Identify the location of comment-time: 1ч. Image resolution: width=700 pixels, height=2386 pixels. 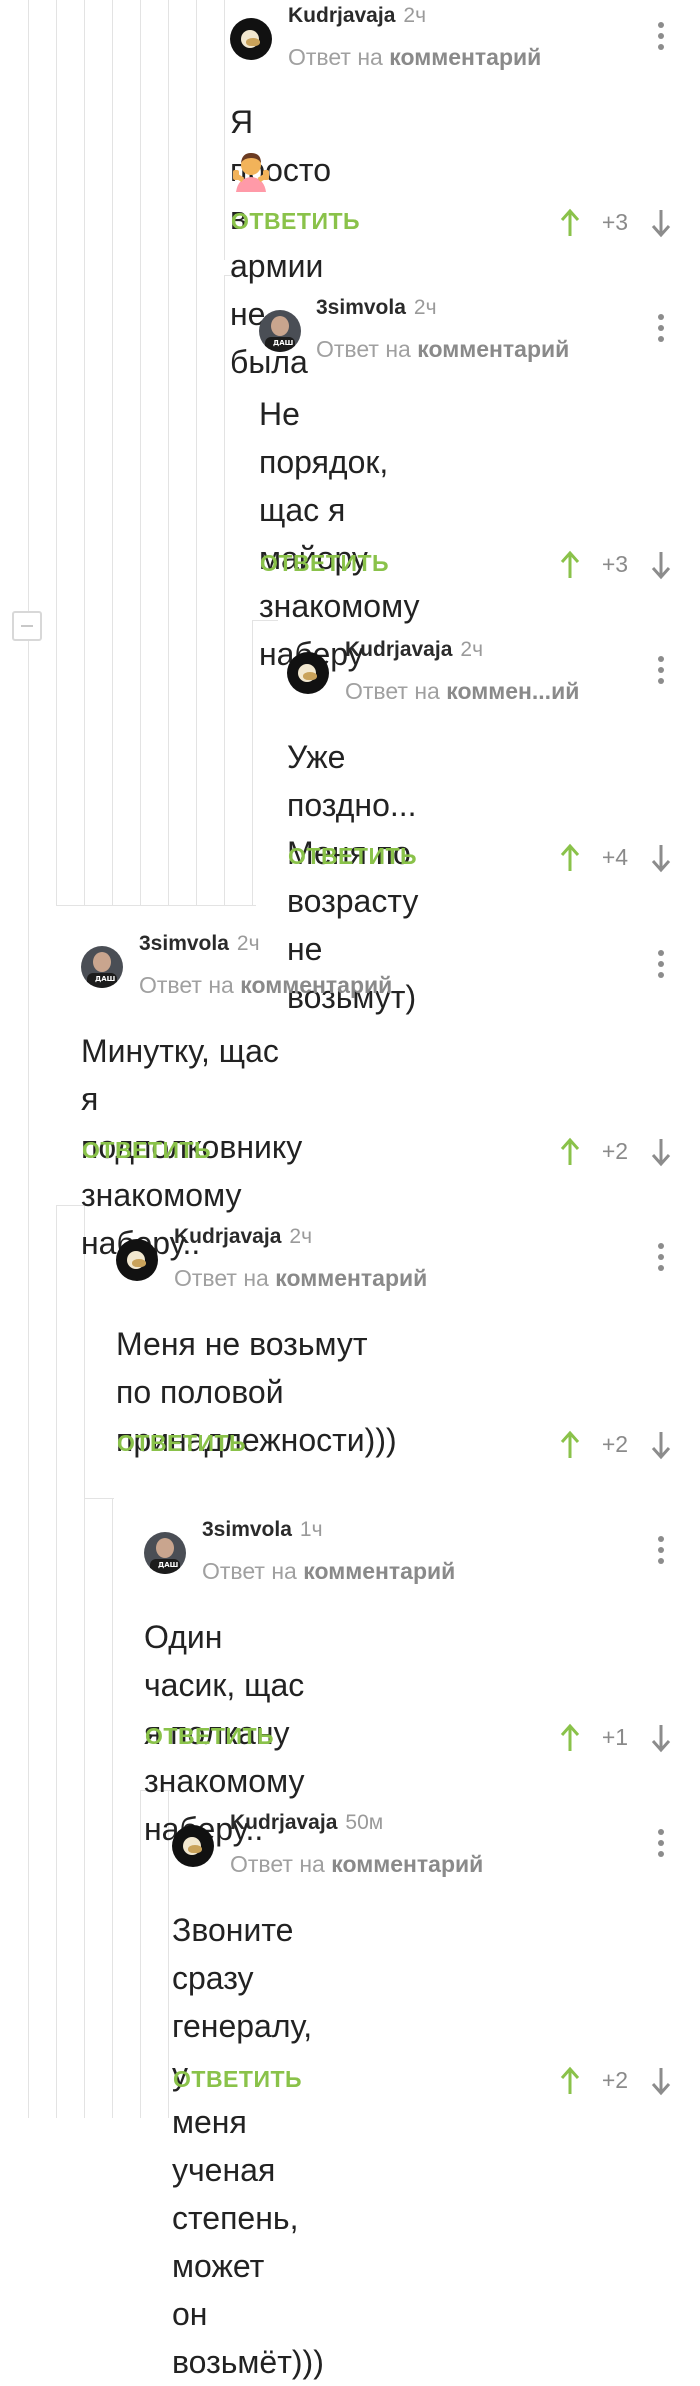
(311, 1529).